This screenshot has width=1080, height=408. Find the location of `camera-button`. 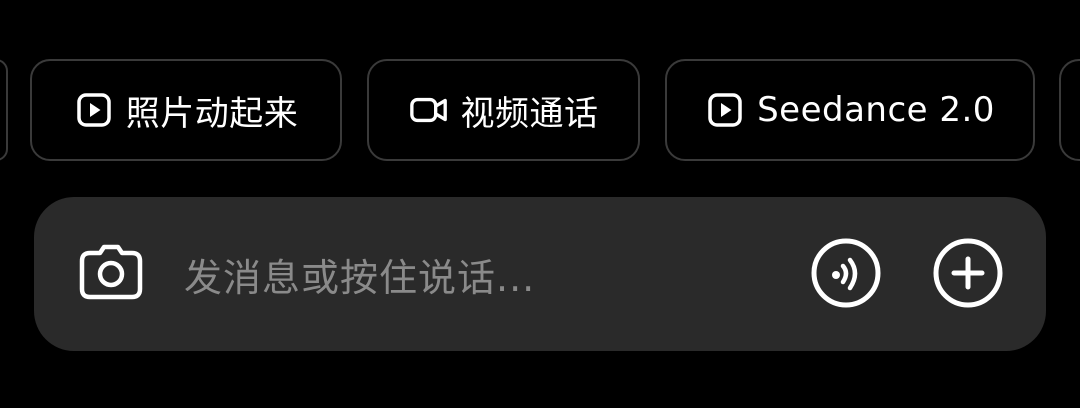

camera-button is located at coordinates (111, 274).